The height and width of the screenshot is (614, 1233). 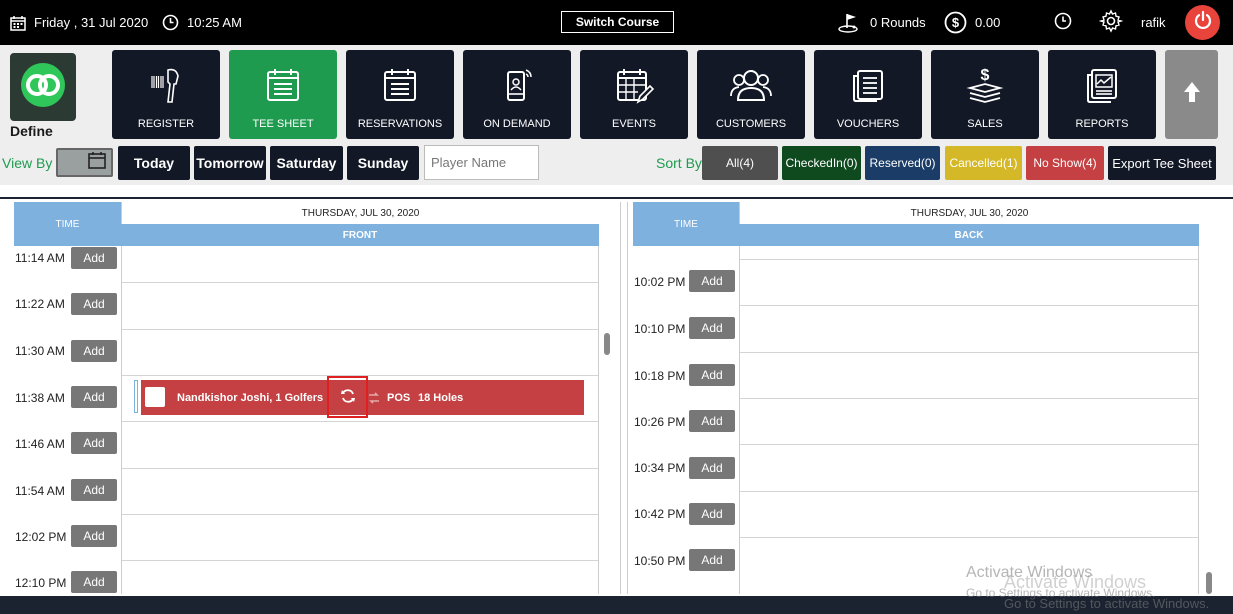 I want to click on front-time-slot: 11:46 AM, so click(x=40, y=444).